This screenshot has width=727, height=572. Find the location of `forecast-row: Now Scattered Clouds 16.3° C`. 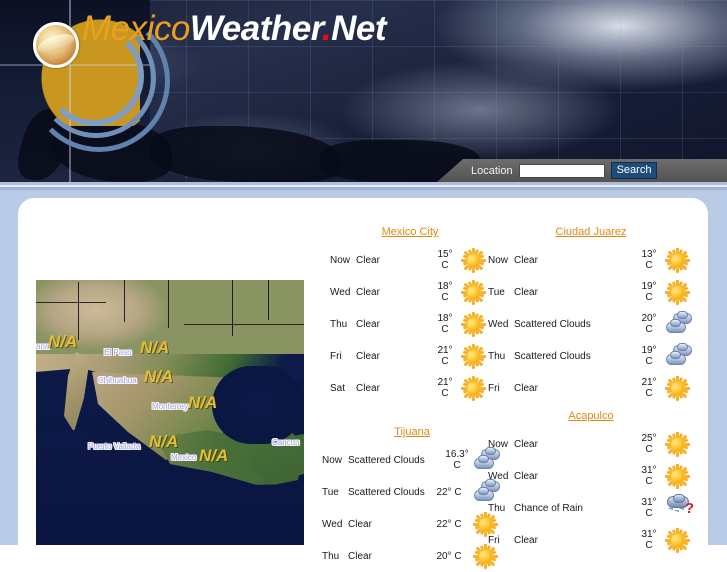

forecast-row: Now Scattered Clouds 16.3° C is located at coordinates (412, 460).